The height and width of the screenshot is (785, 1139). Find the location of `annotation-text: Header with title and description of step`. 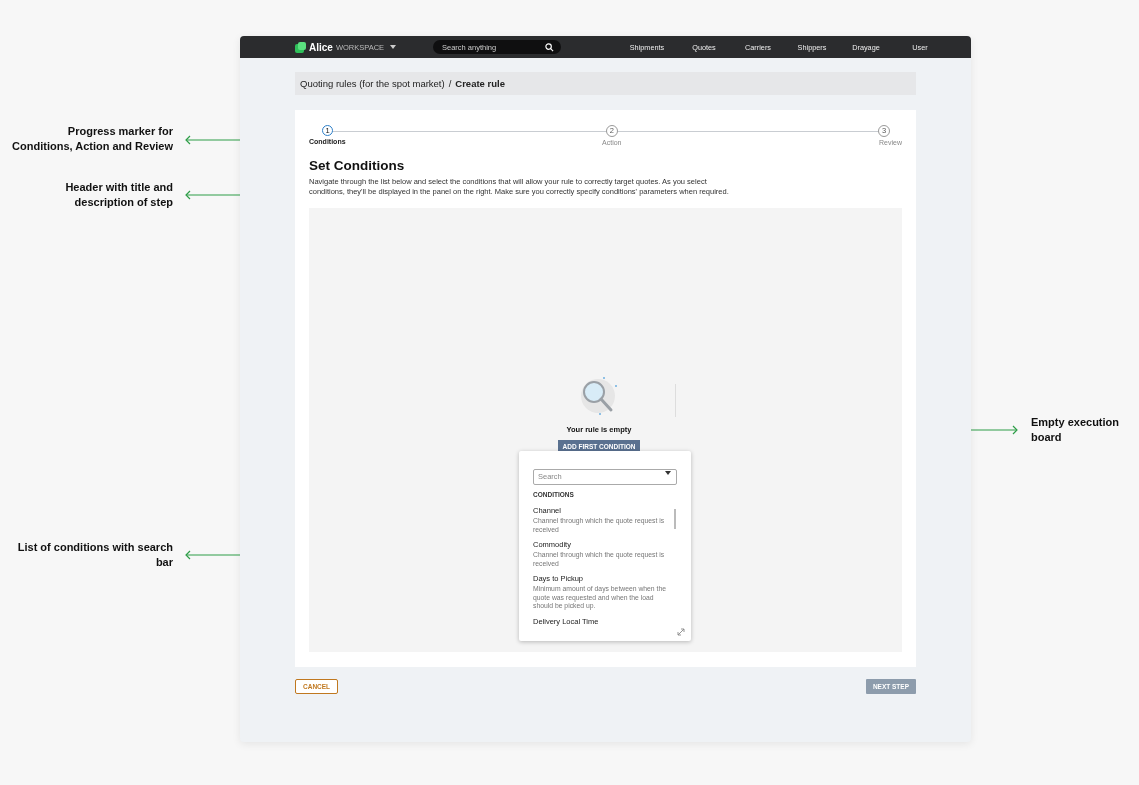

annotation-text: Header with title and description of step is located at coordinates (118, 195).